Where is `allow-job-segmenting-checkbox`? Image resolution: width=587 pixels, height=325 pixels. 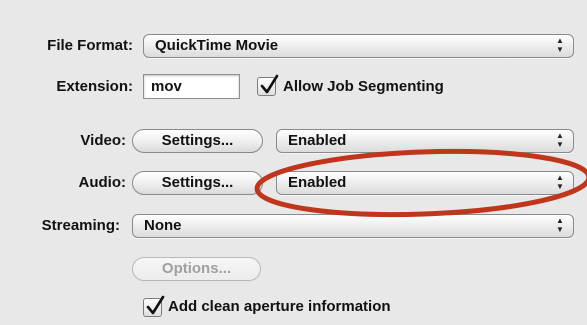 allow-job-segmenting-checkbox is located at coordinates (268, 85).